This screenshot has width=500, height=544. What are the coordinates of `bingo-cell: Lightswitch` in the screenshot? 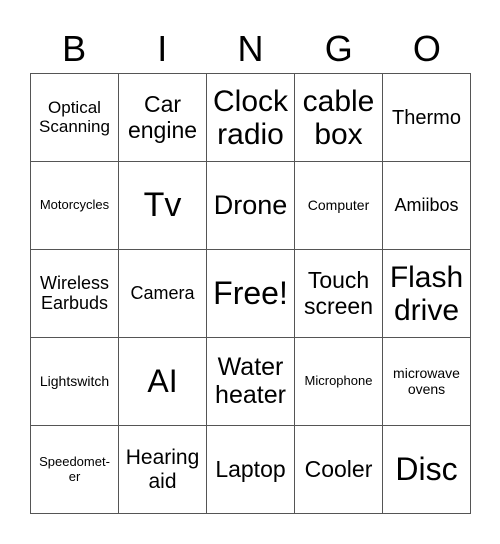 It's located at (75, 382).